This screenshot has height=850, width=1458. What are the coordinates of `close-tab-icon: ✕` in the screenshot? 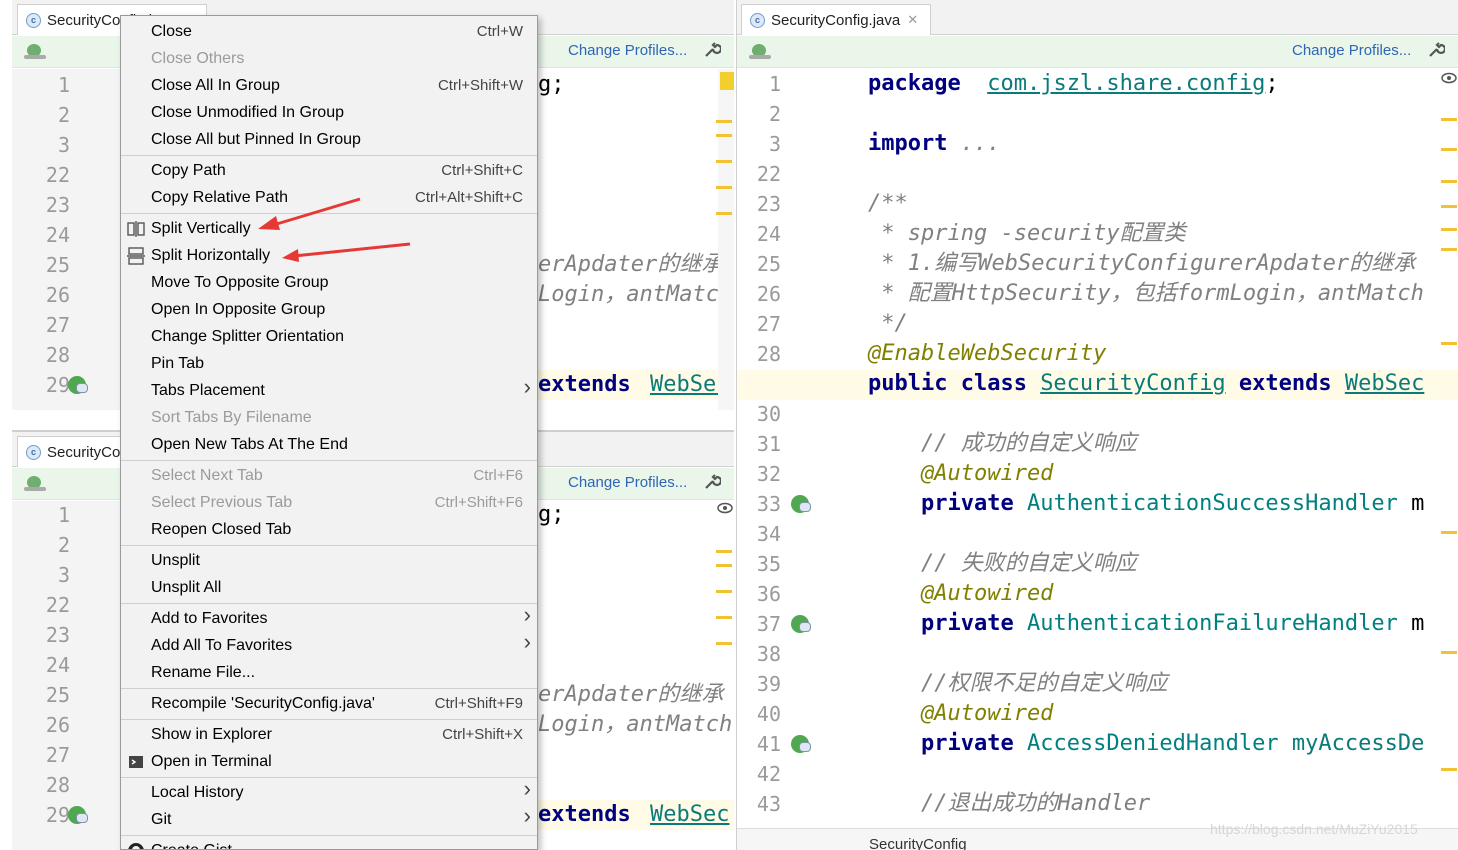 It's located at (912, 20).